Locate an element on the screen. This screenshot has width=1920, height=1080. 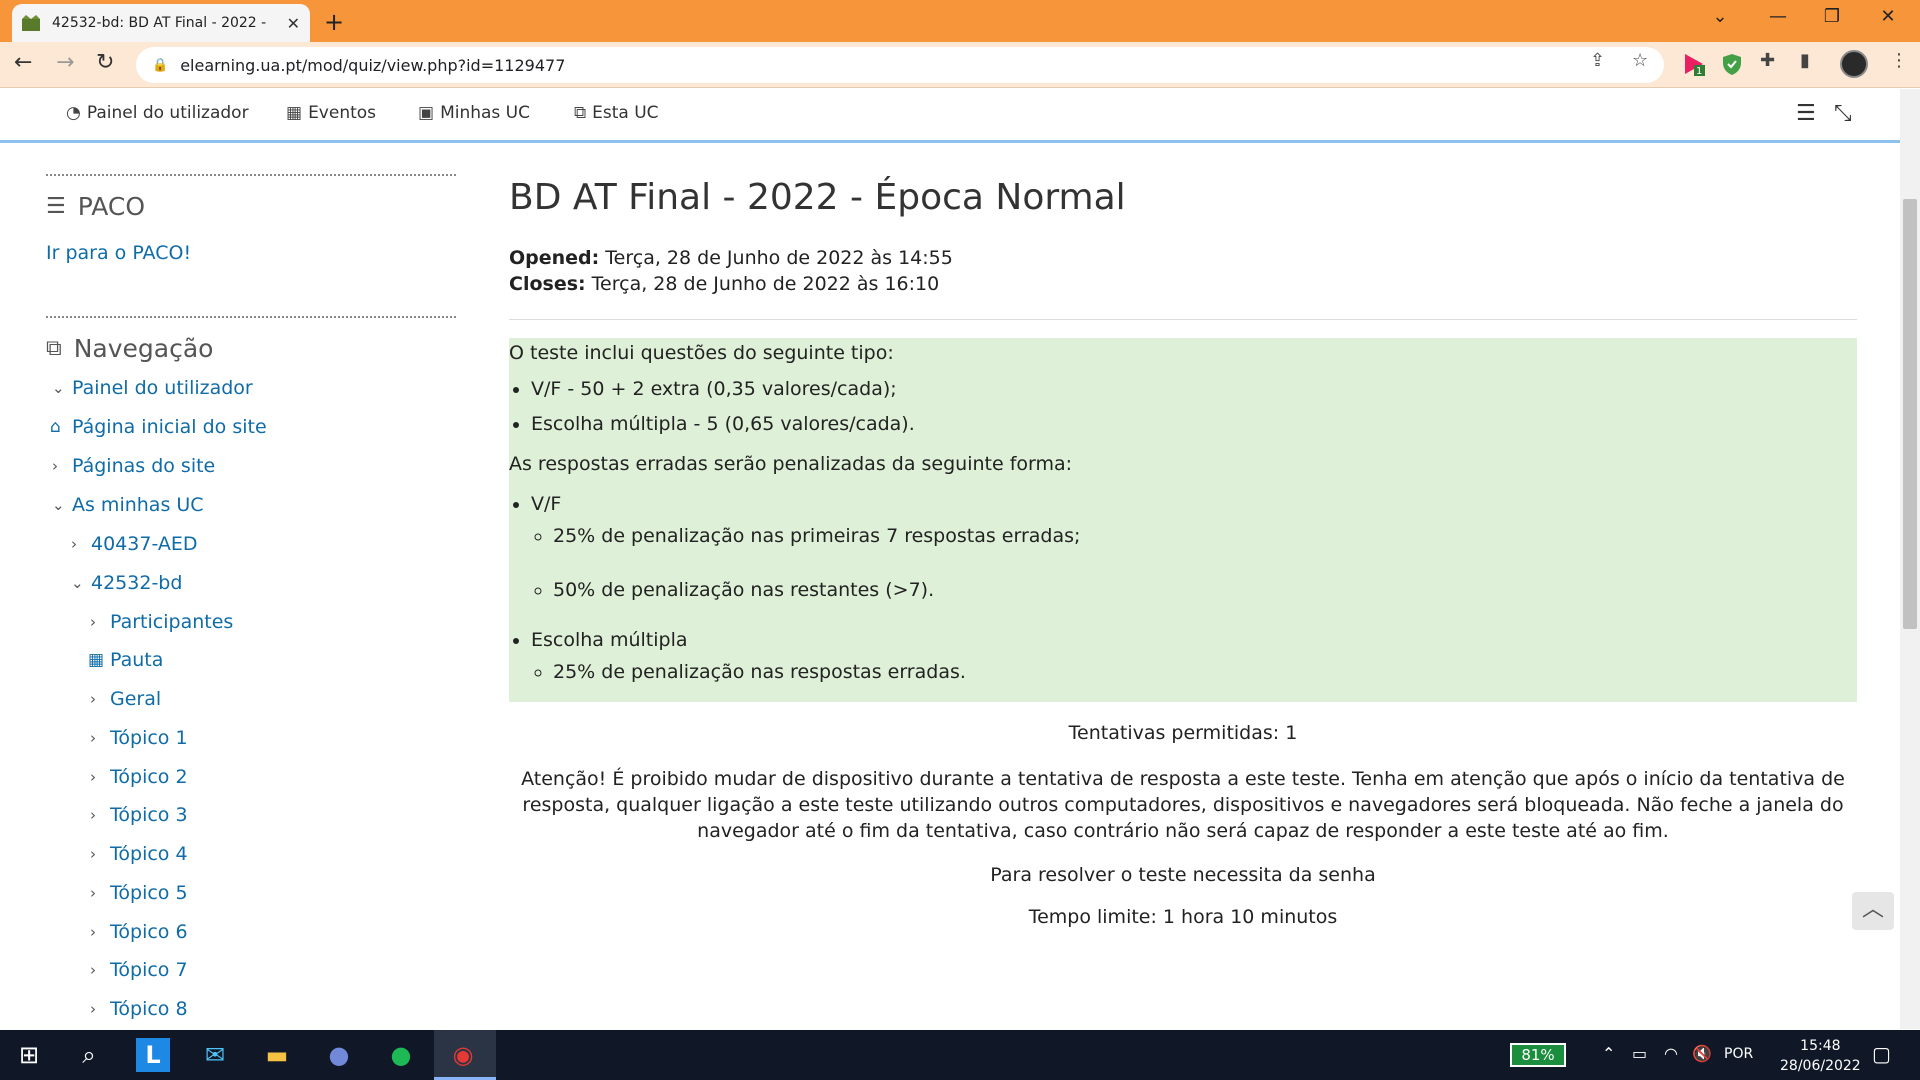
opened-value: Terça, 28 de Junho de 2022 às 14:55 is located at coordinates (779, 258).